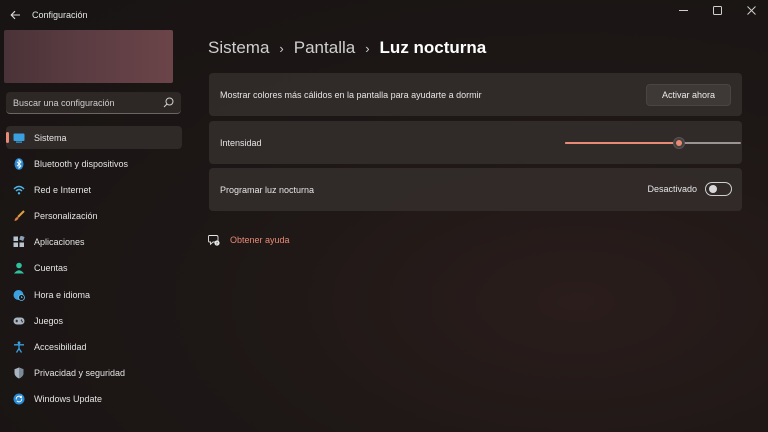 Image resolution: width=768 pixels, height=432 pixels. I want to click on sidebar-item-windows-update: Windows Update, so click(94, 399).